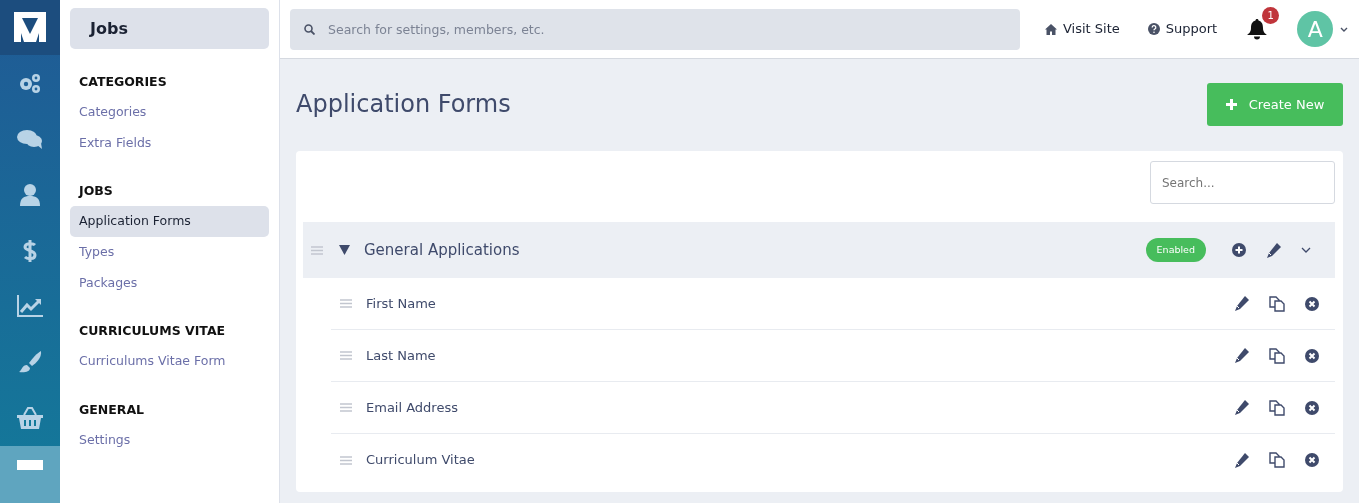 This screenshot has height=503, width=1359. I want to click on field-label: Email Address, so click(412, 407).